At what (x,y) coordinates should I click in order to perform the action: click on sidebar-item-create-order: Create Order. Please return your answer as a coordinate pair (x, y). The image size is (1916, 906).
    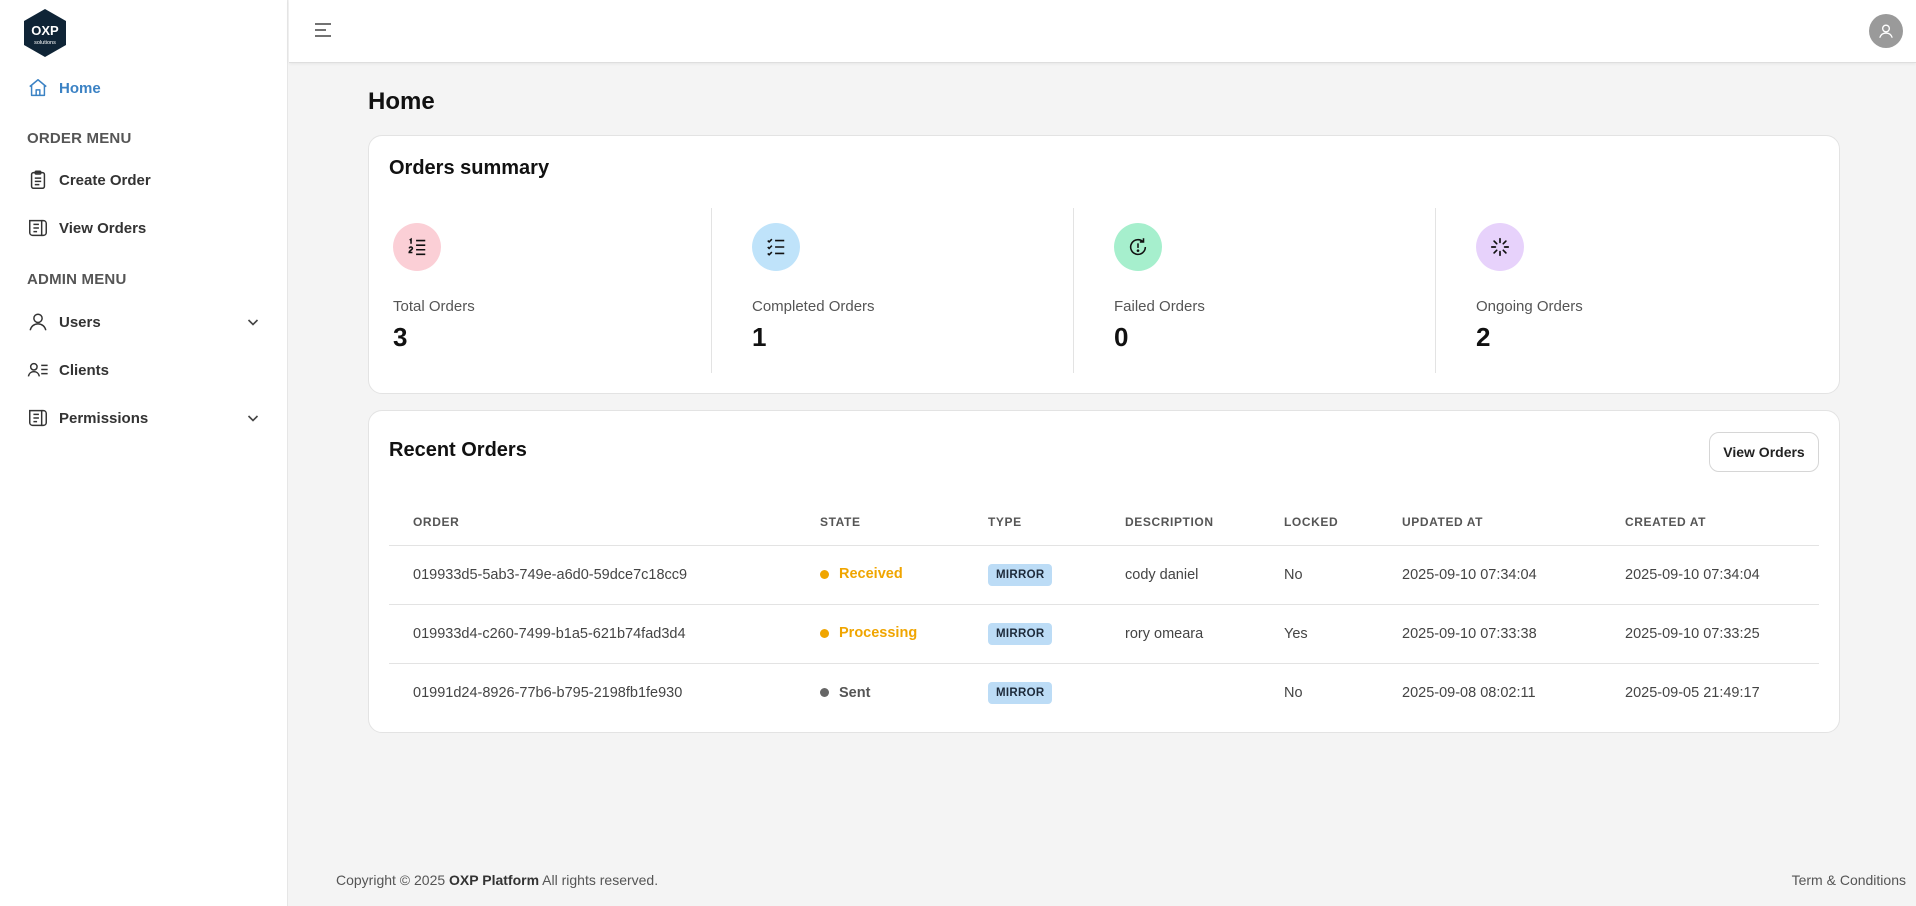
    Looking at the image, I should click on (145, 180).